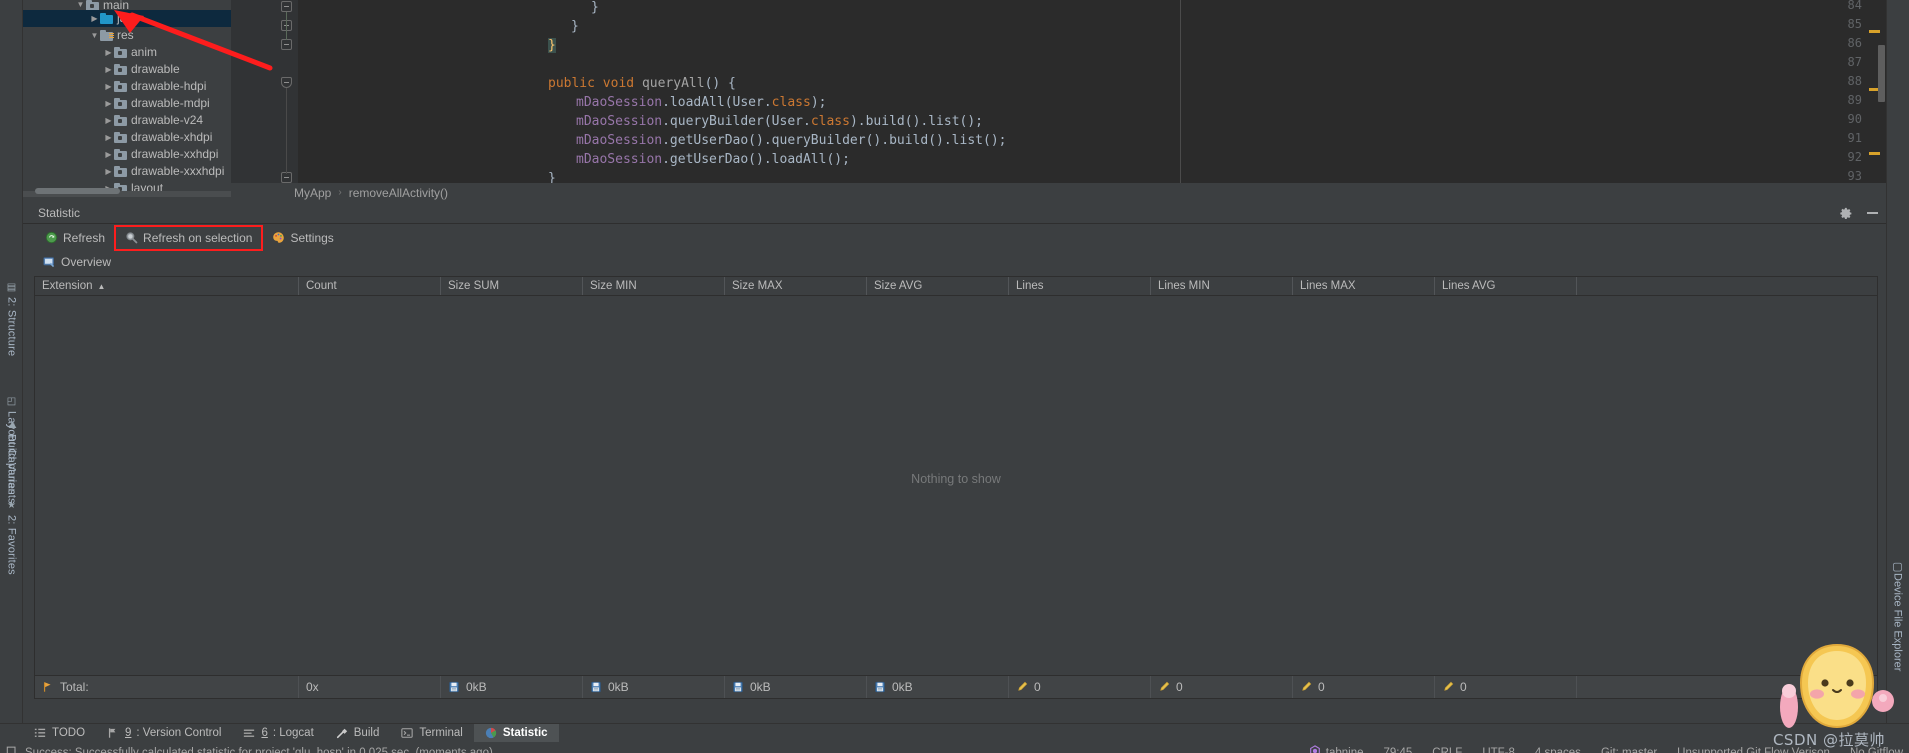 Image resolution: width=1909 pixels, height=753 pixels. Describe the element at coordinates (312, 687) in the screenshot. I see `table-total-cell-label: 0x` at that location.